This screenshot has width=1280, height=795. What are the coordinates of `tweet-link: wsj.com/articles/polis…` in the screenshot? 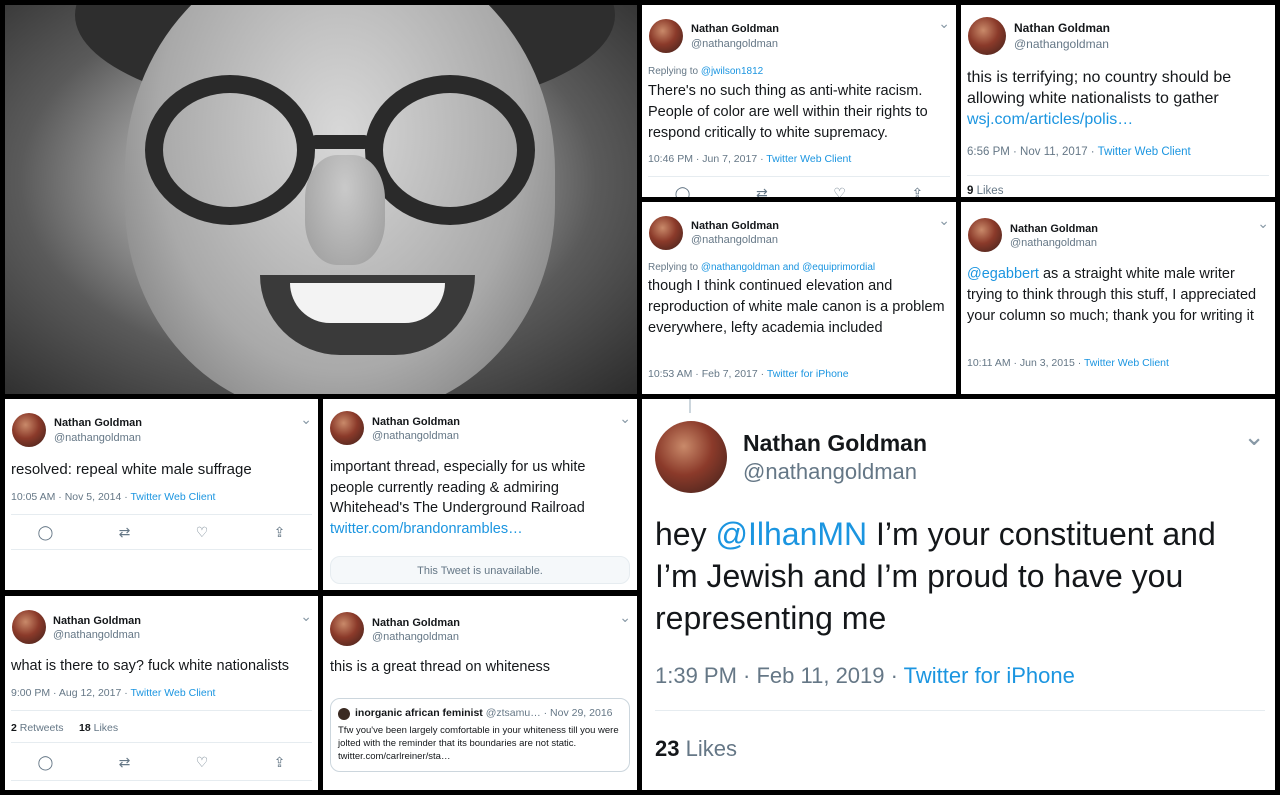 It's located at (1050, 119).